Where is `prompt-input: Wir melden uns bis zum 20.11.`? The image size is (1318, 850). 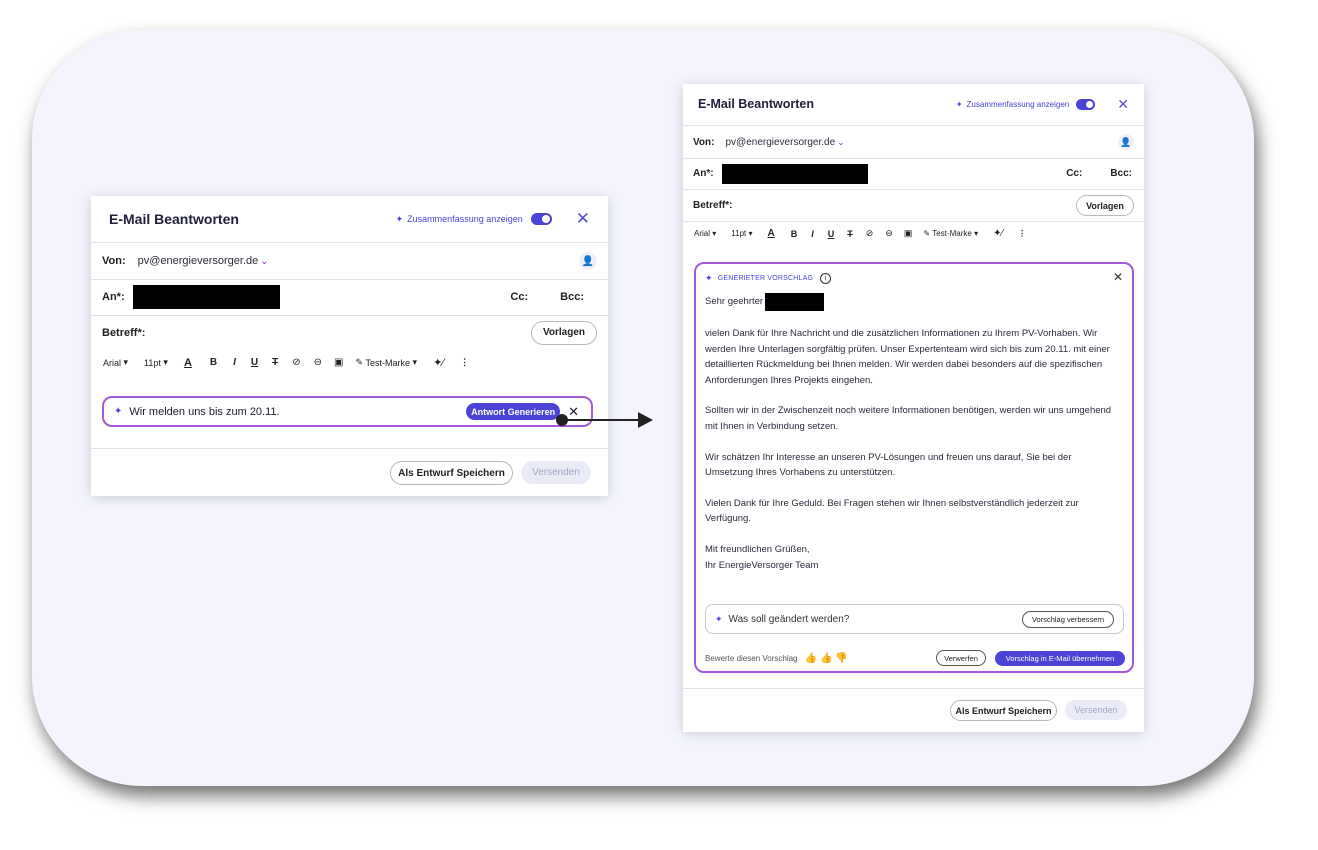 prompt-input: Wir melden uns bis zum 20.11. is located at coordinates (204, 412).